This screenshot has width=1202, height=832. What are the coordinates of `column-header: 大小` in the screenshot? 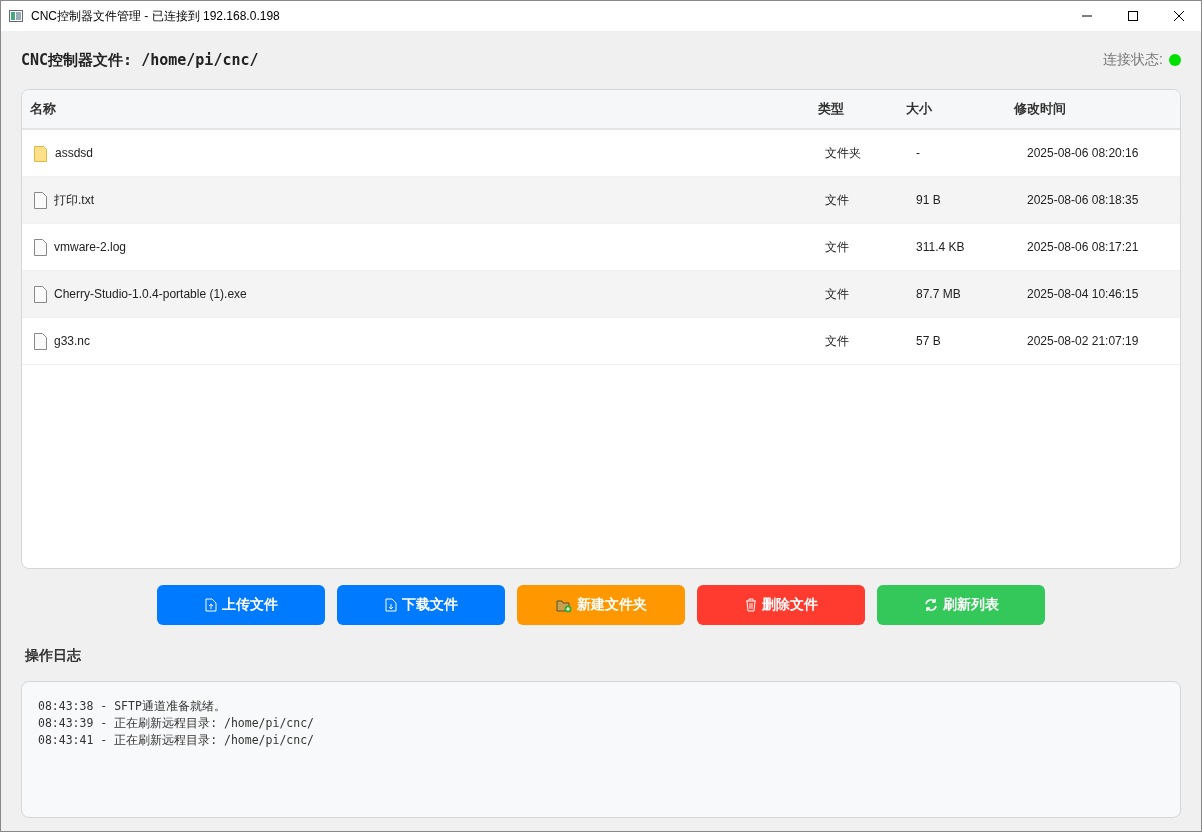 It's located at (952, 109).